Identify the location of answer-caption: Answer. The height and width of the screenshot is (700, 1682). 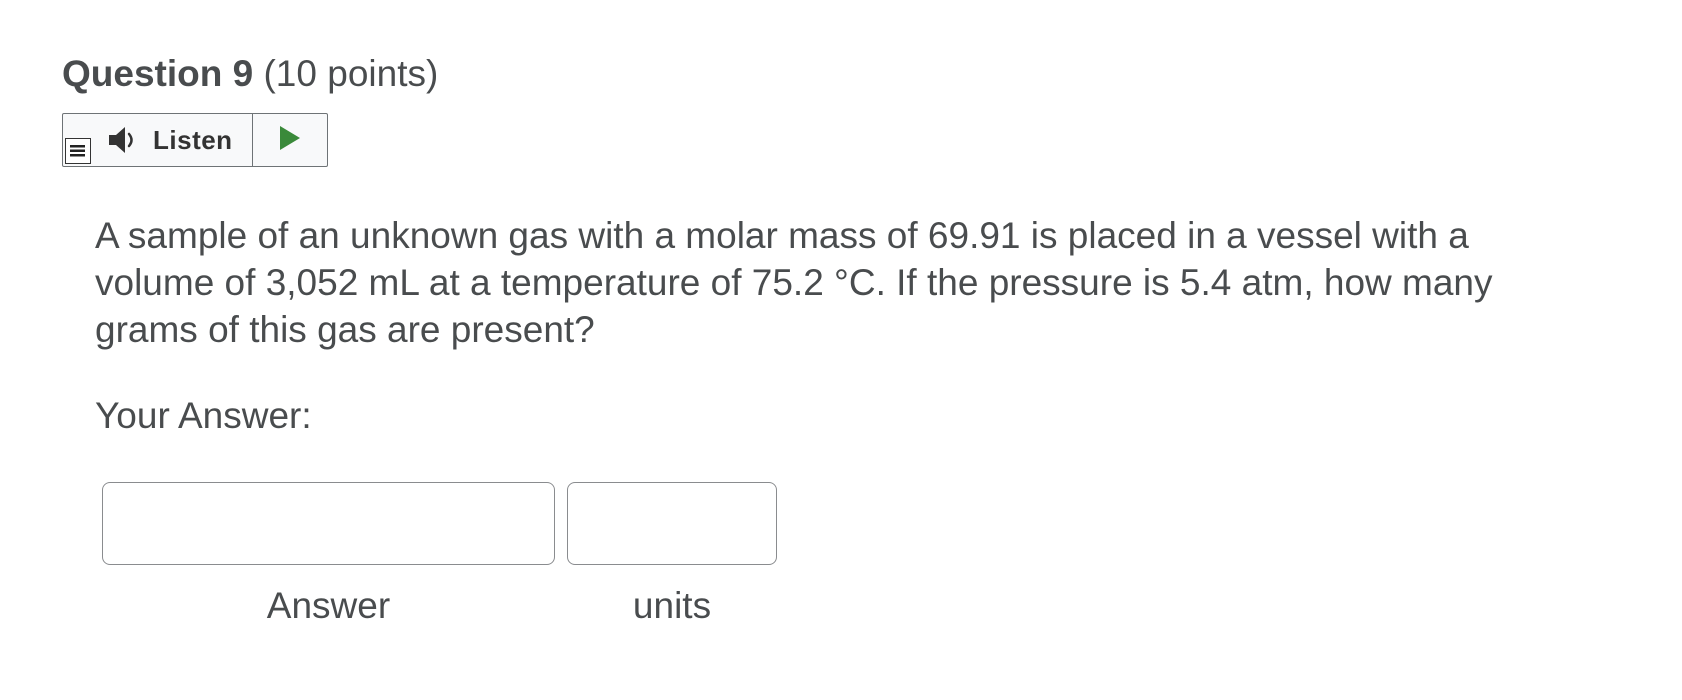
(328, 605).